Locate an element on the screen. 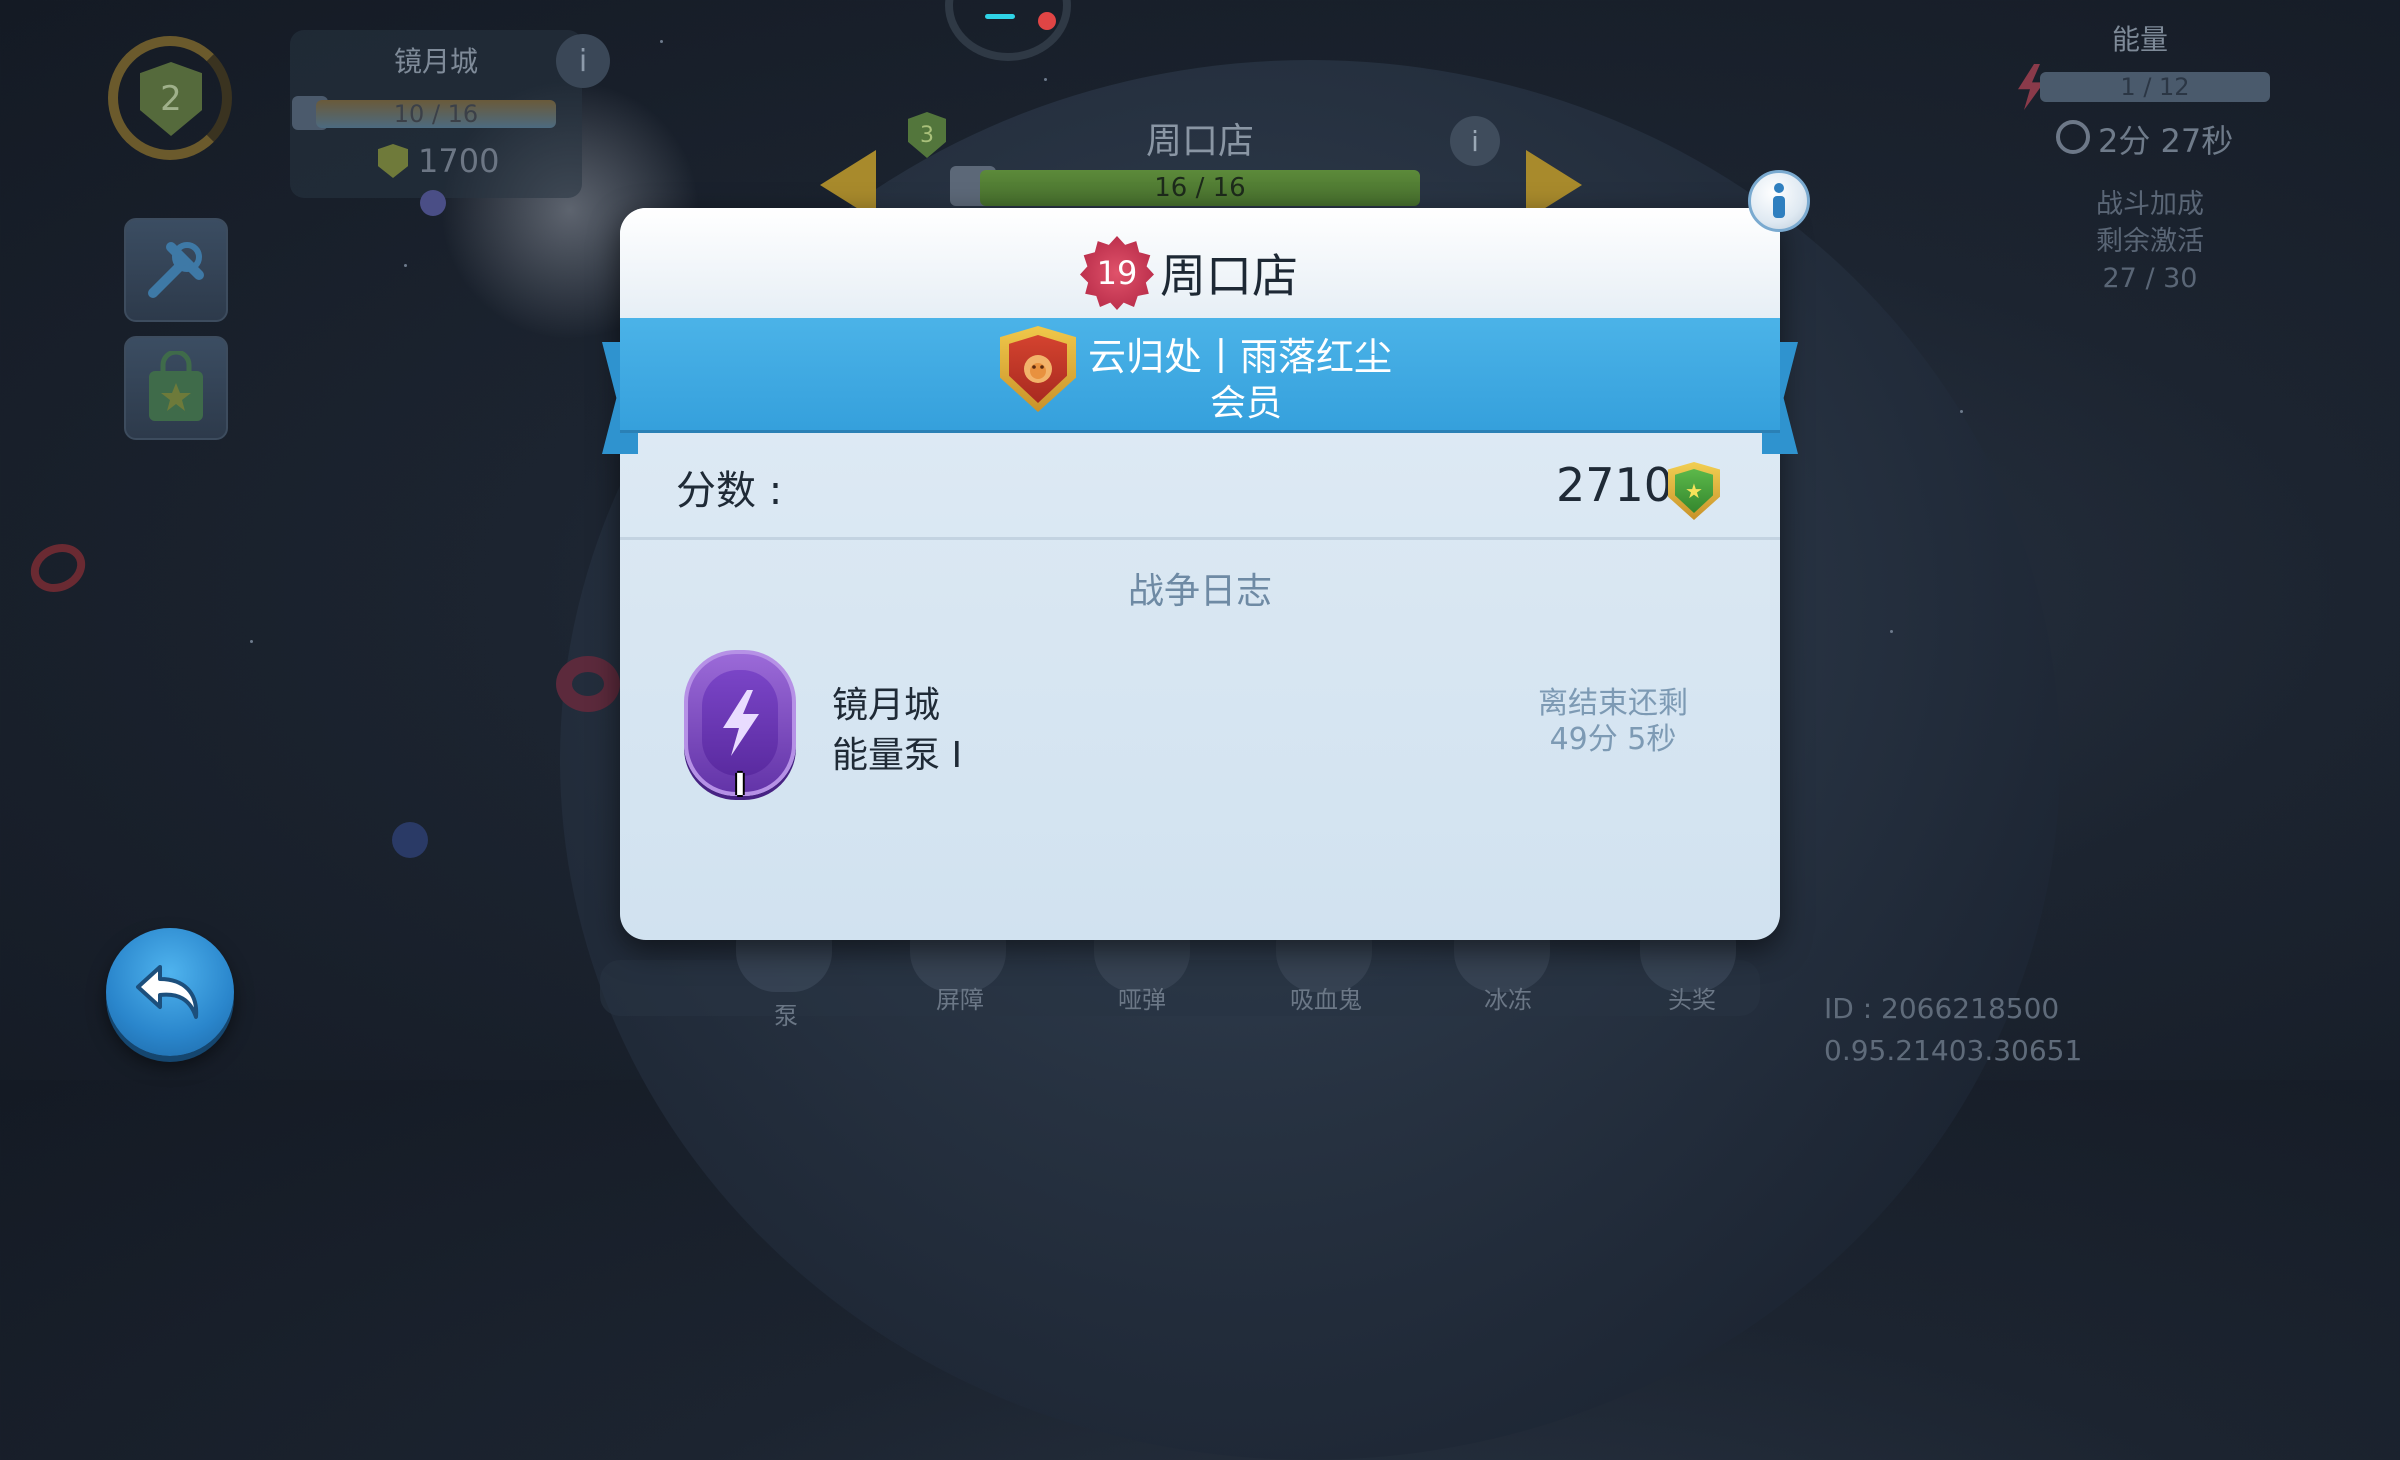  city-name: 镜月城 is located at coordinates (435, 61).